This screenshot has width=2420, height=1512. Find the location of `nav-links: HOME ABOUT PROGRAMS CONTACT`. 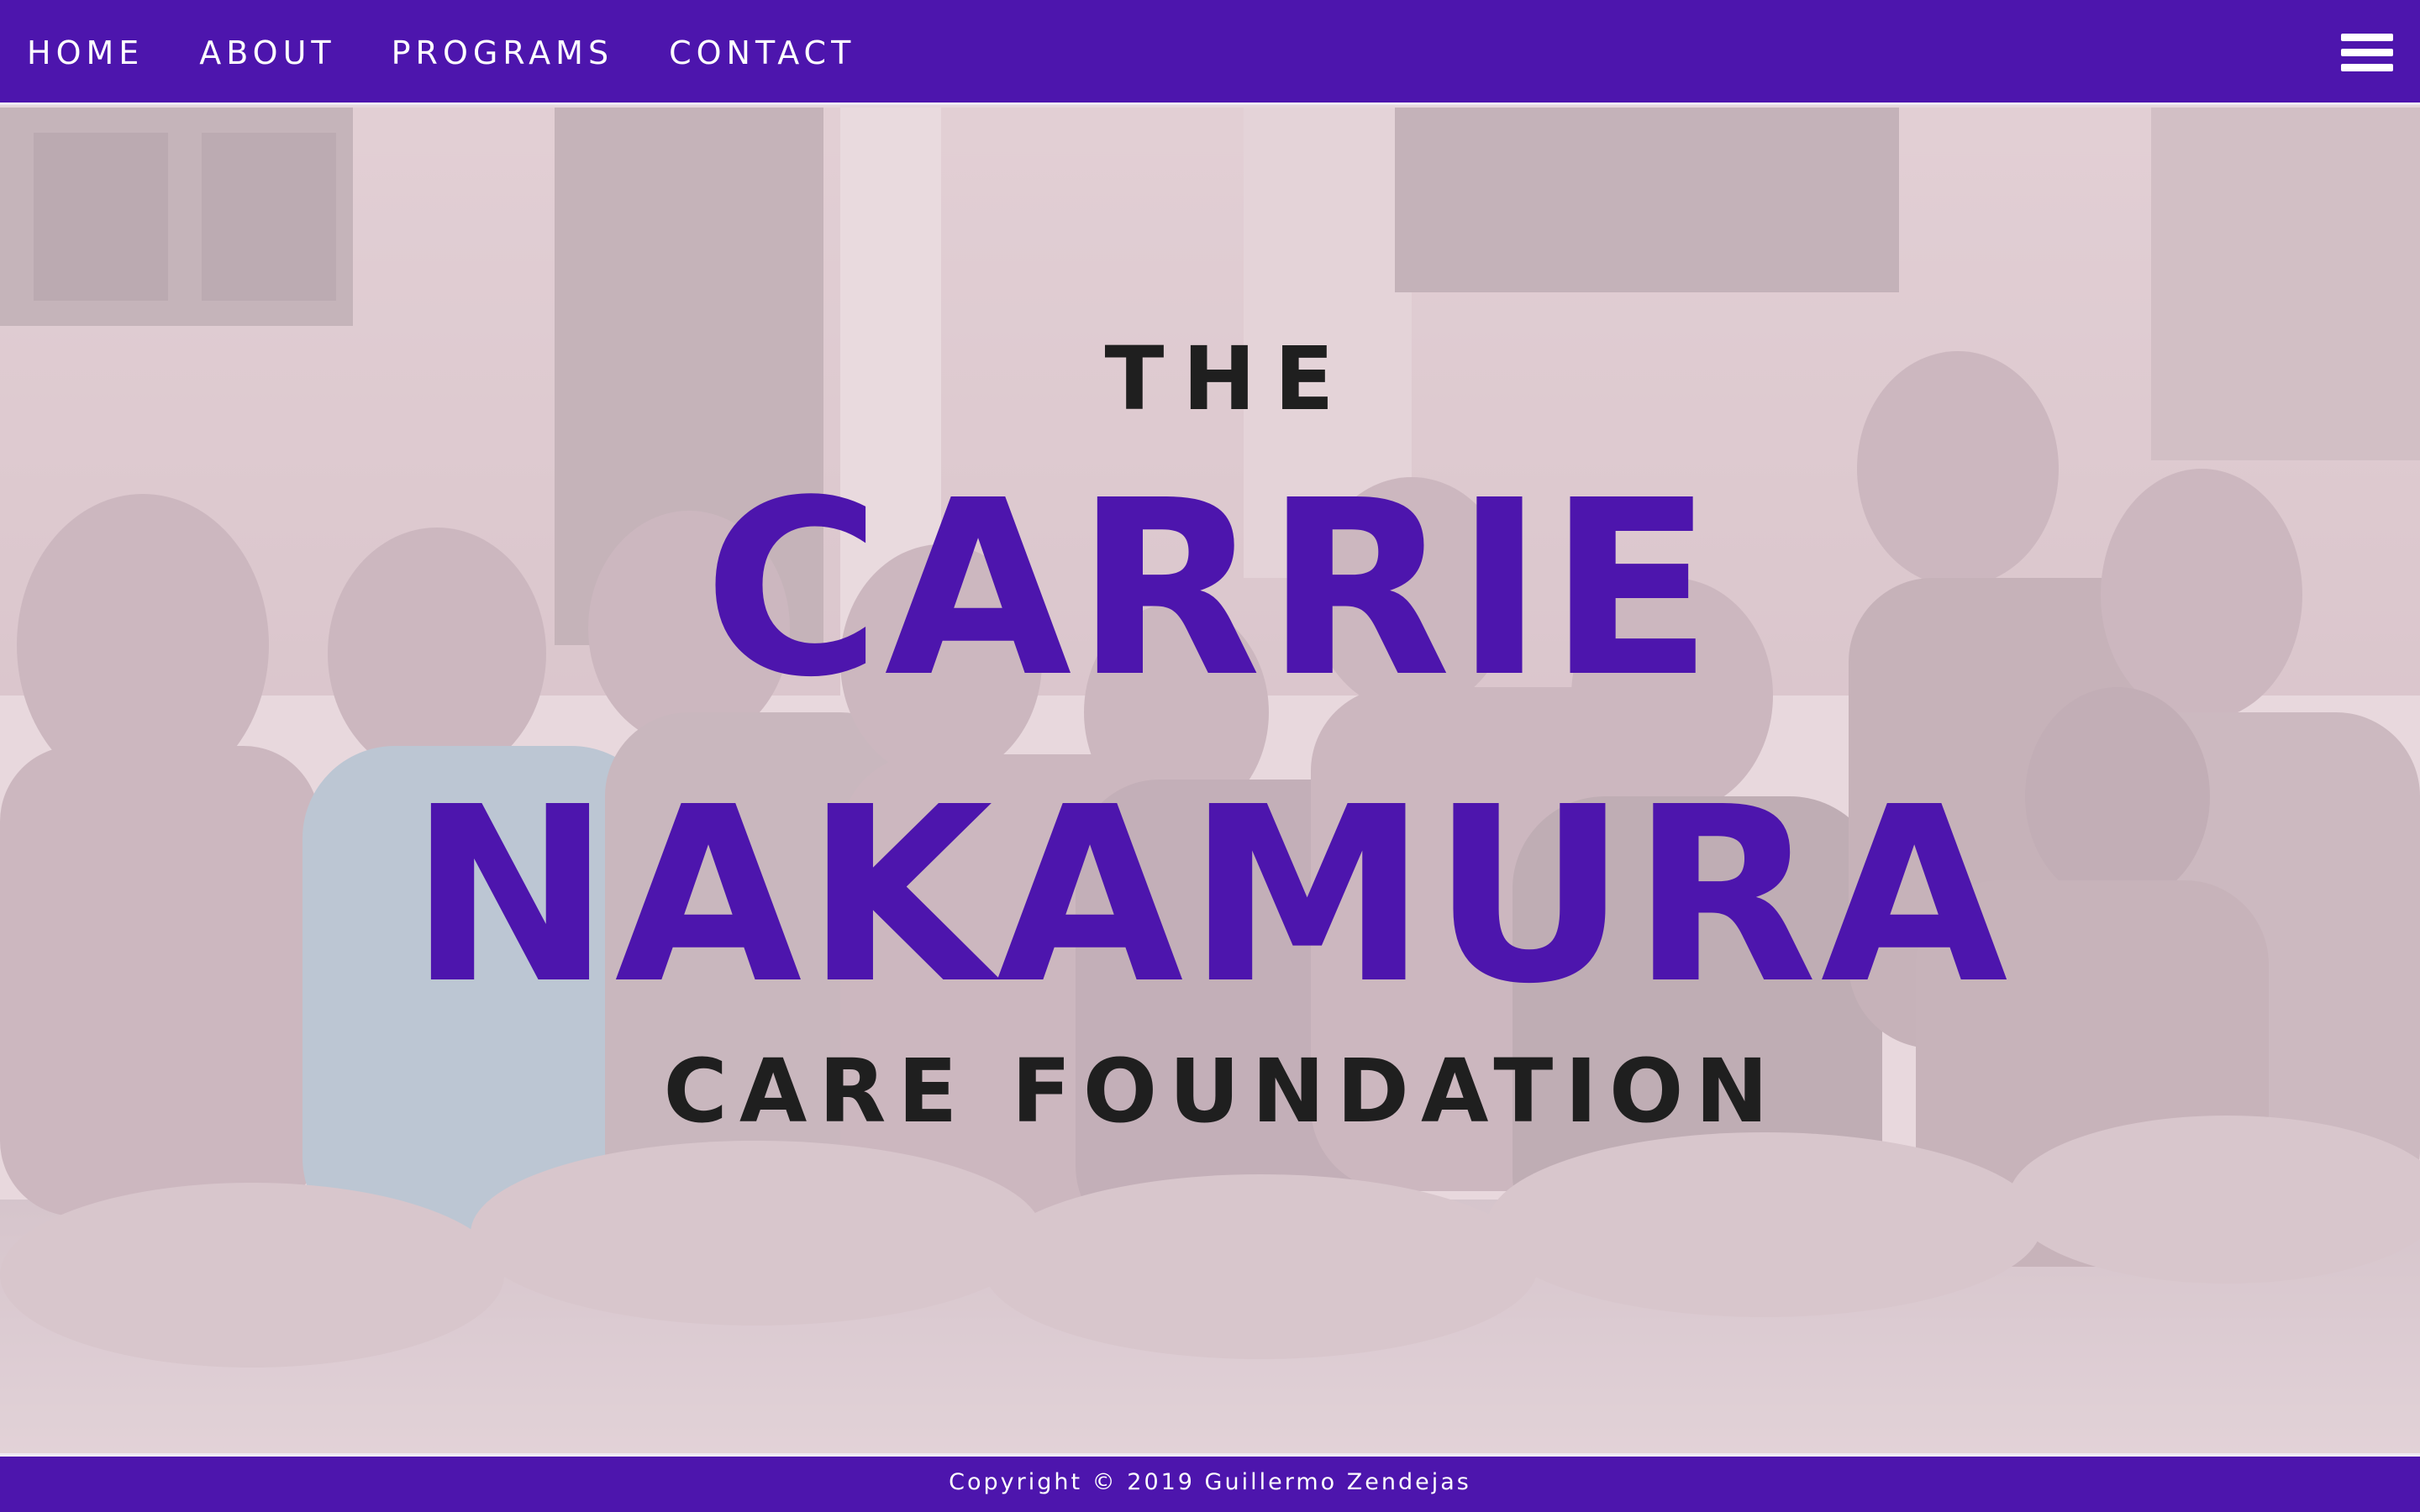

nav-links: HOME ABOUT PROGRAMS CONTACT is located at coordinates (441, 52).